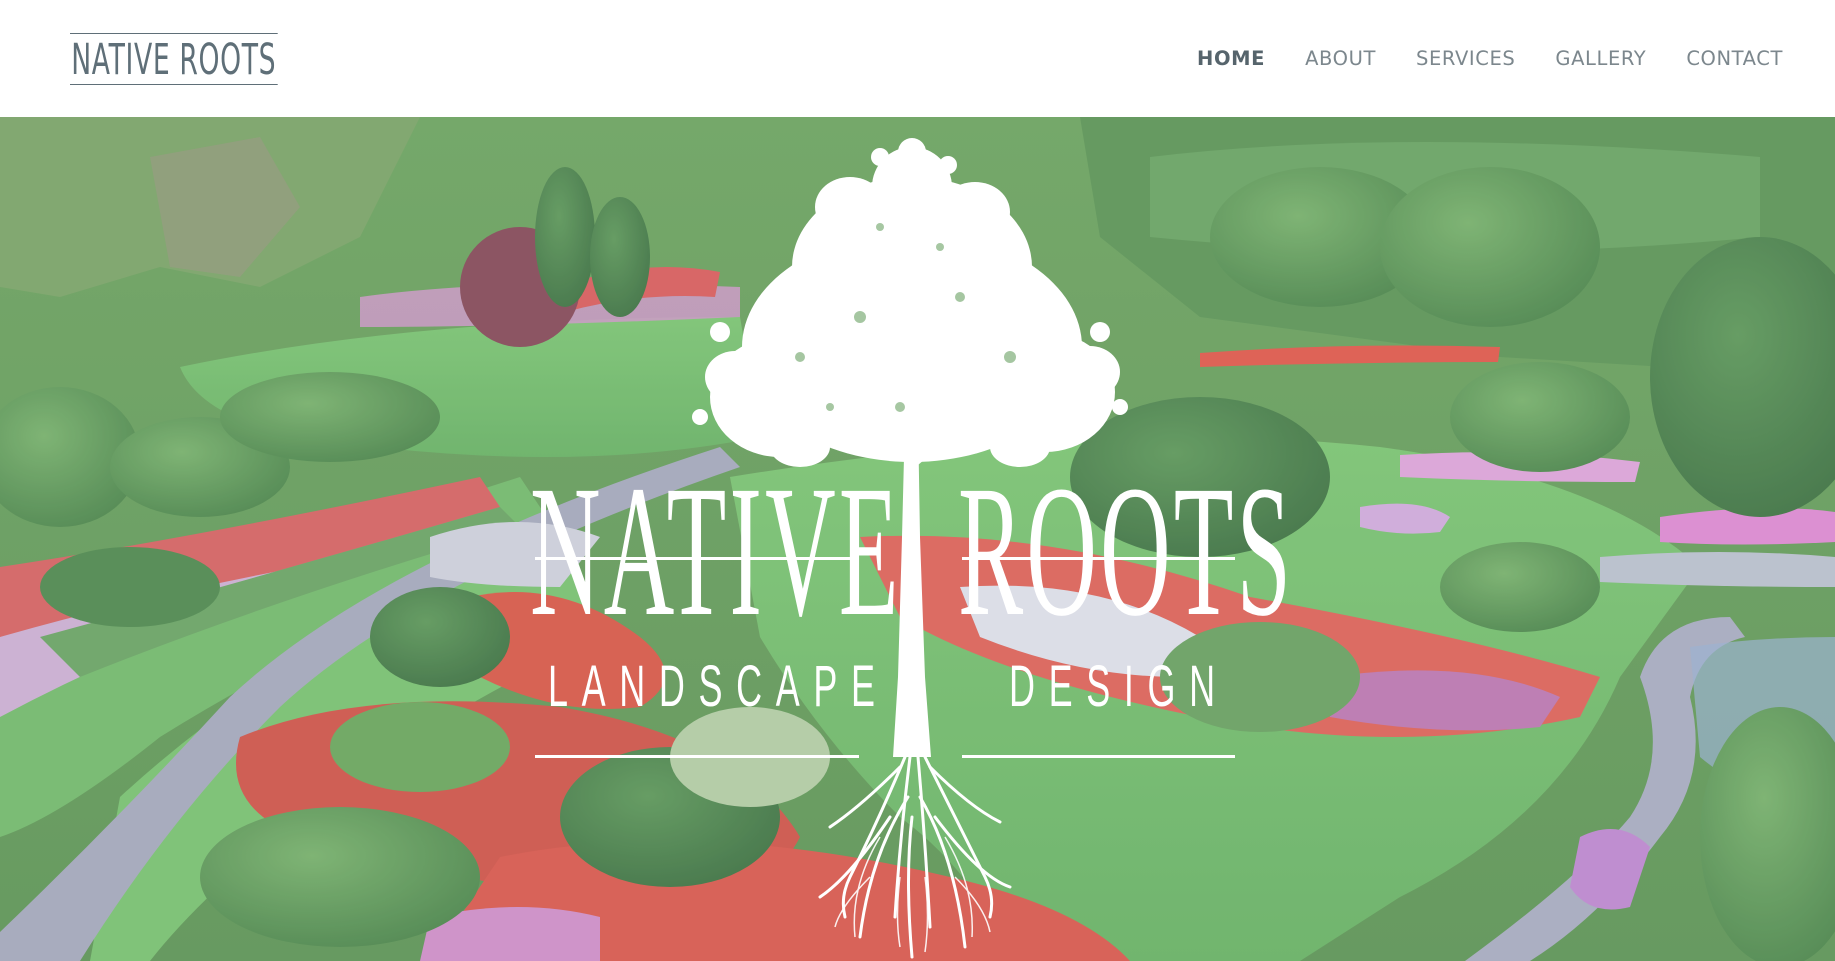  I want to click on nav-services: SERVICES, so click(1465, 59).